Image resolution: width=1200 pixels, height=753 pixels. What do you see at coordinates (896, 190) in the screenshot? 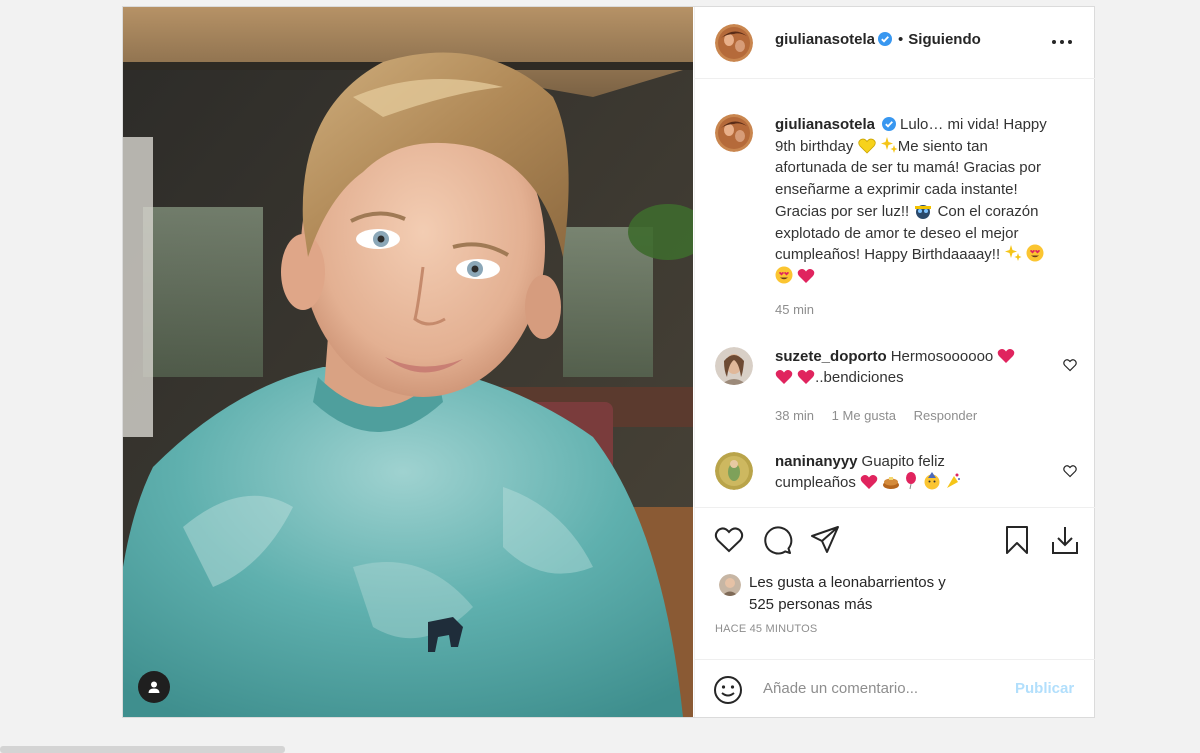
I see `caption-line: enseñarme a exprimir cada instante!` at bounding box center [896, 190].